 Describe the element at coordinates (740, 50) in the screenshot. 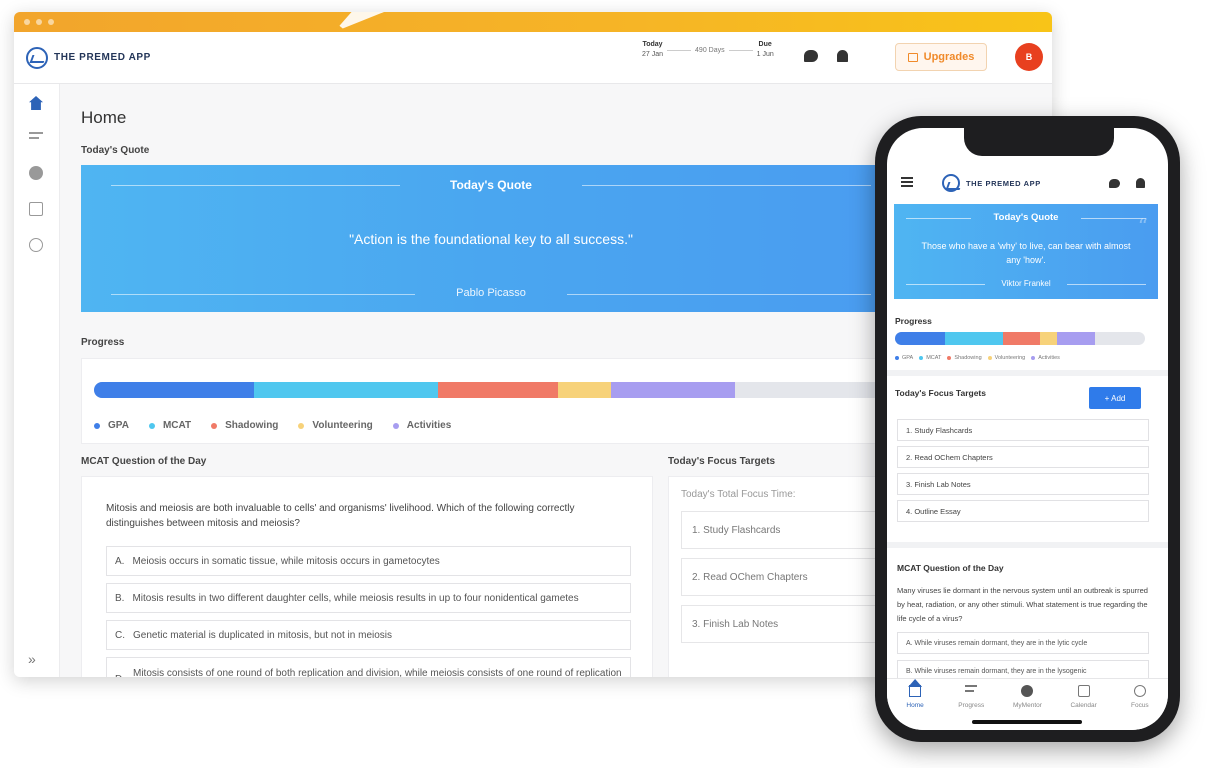

I see `date-divider` at that location.